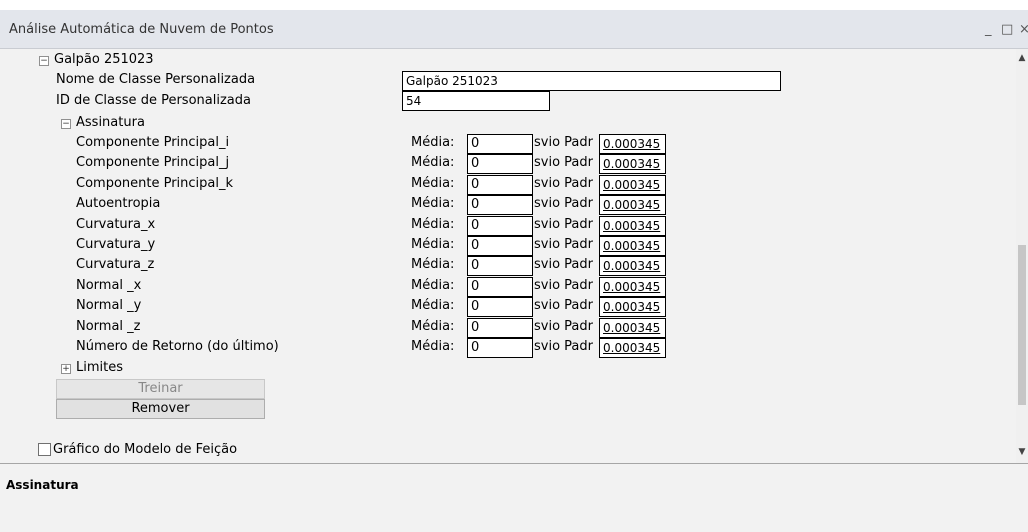  Describe the element at coordinates (591, 81) in the screenshot. I see `custom-class-name-input: Galpão 251023` at that location.